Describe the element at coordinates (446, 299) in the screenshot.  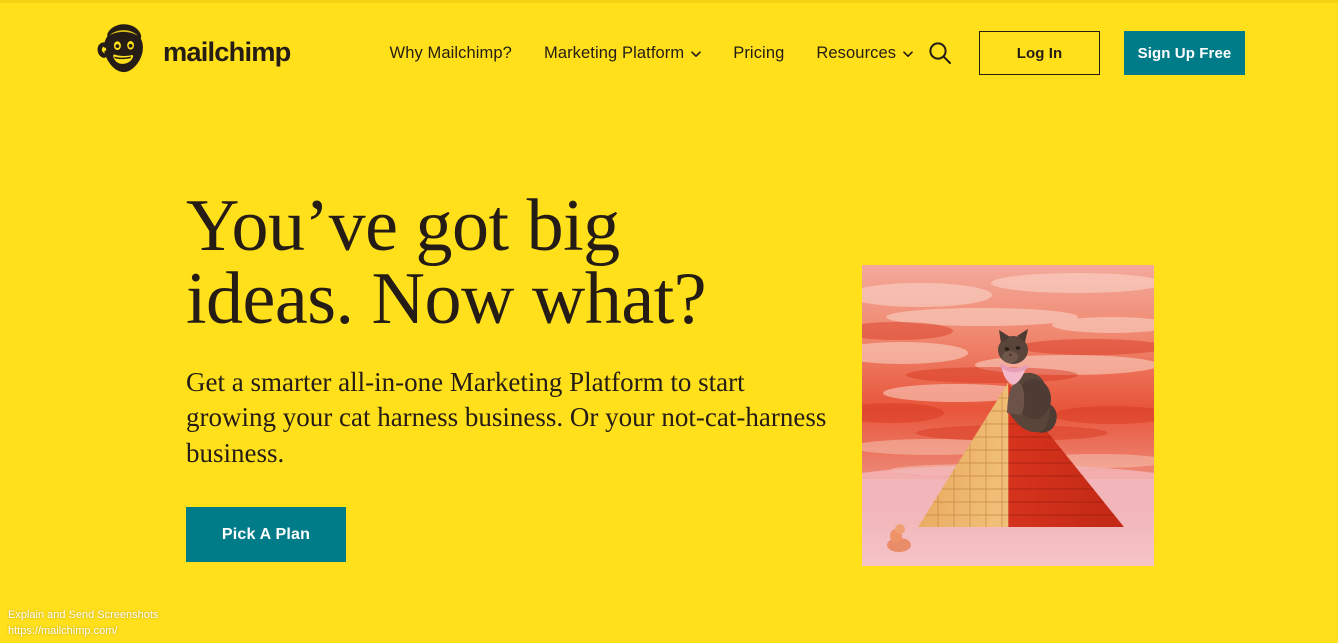
I see `hero-title-line-2: ideas. Now what?` at that location.